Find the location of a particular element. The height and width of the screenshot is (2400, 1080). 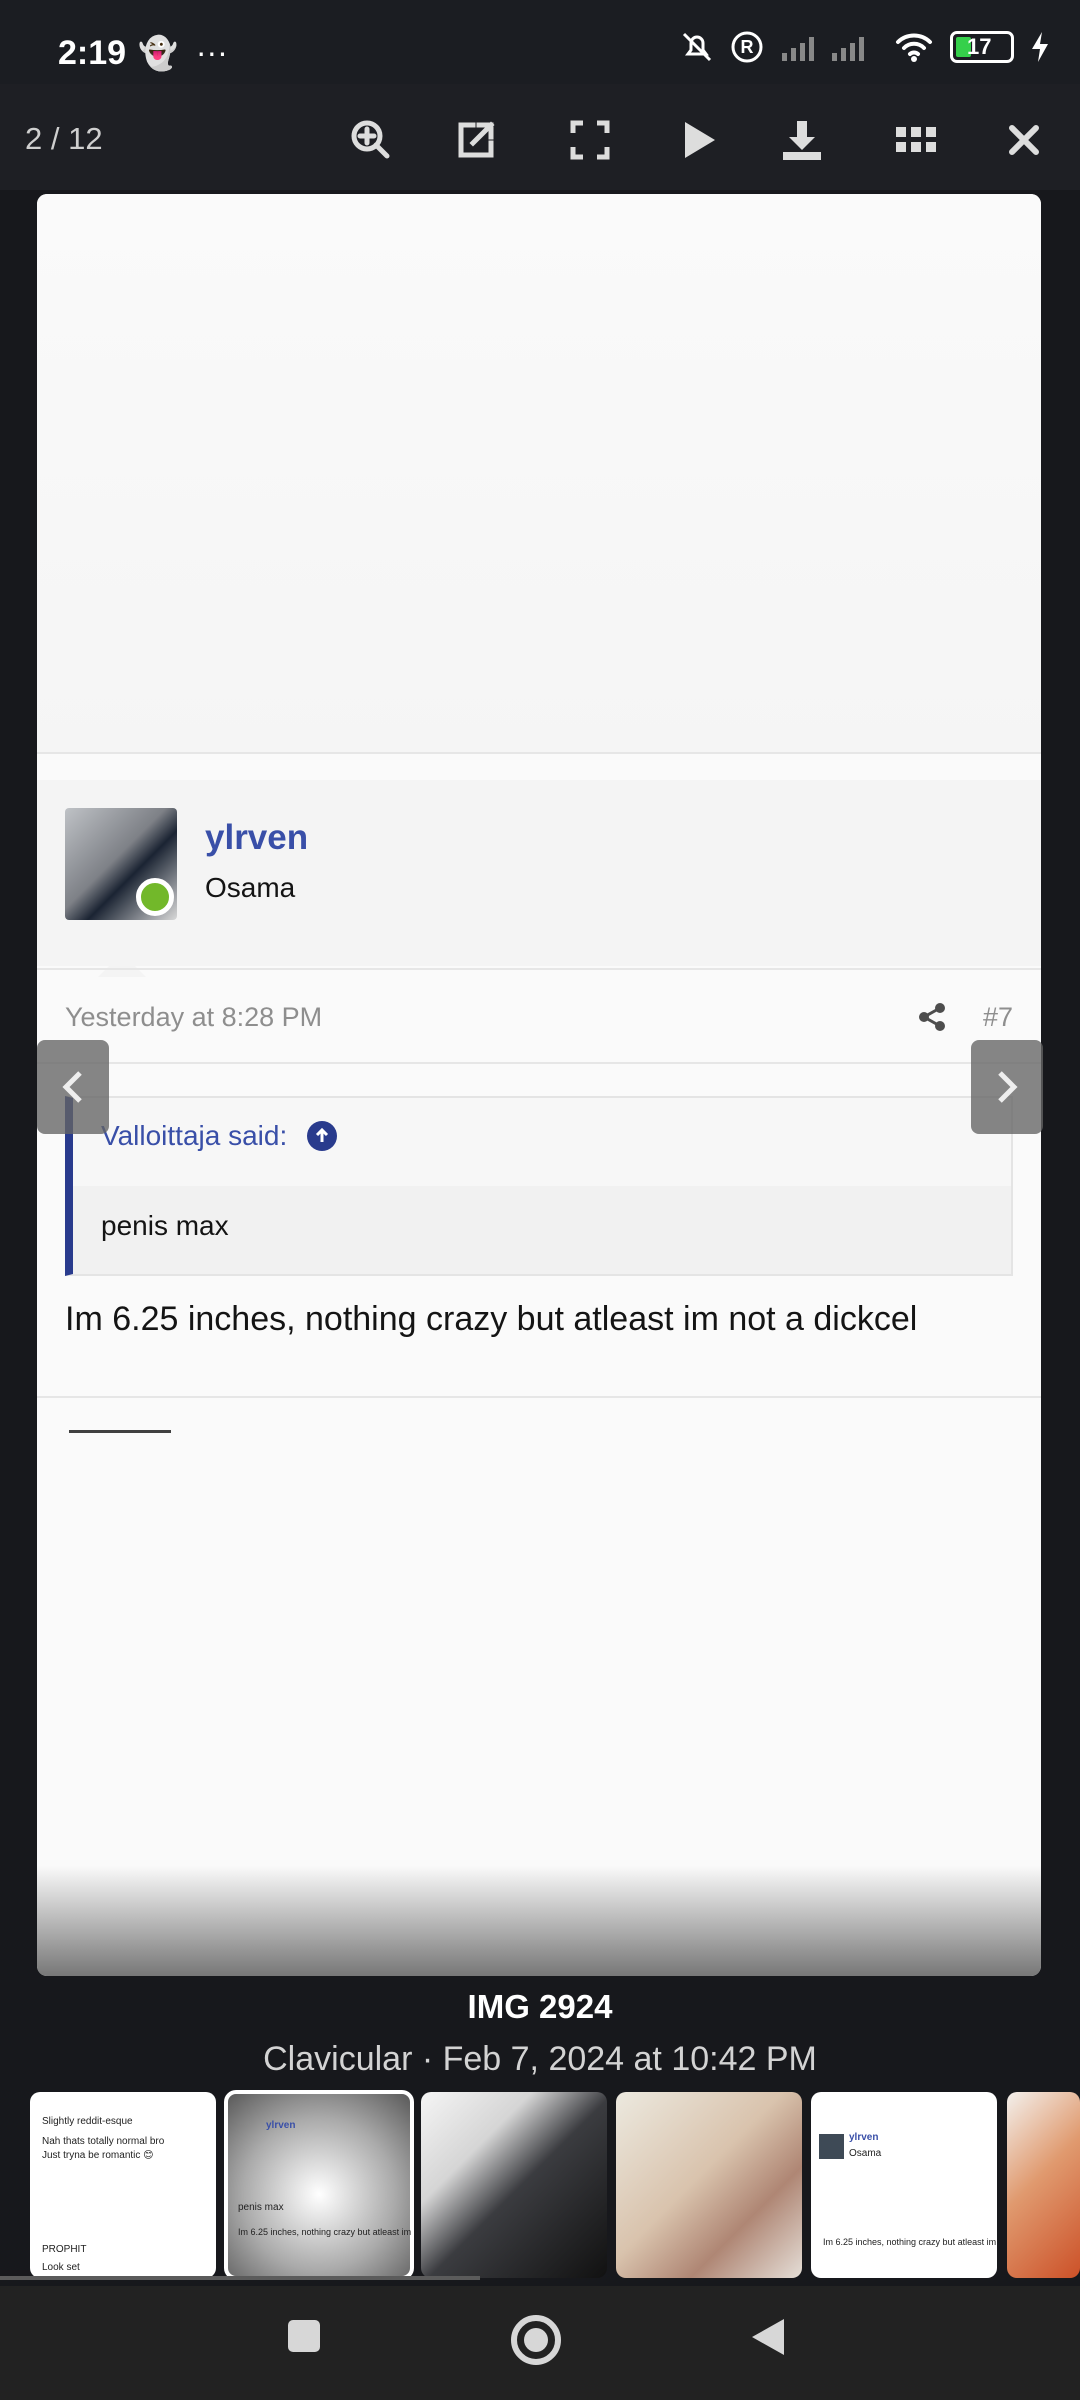

grid-view-button is located at coordinates (916, 140).